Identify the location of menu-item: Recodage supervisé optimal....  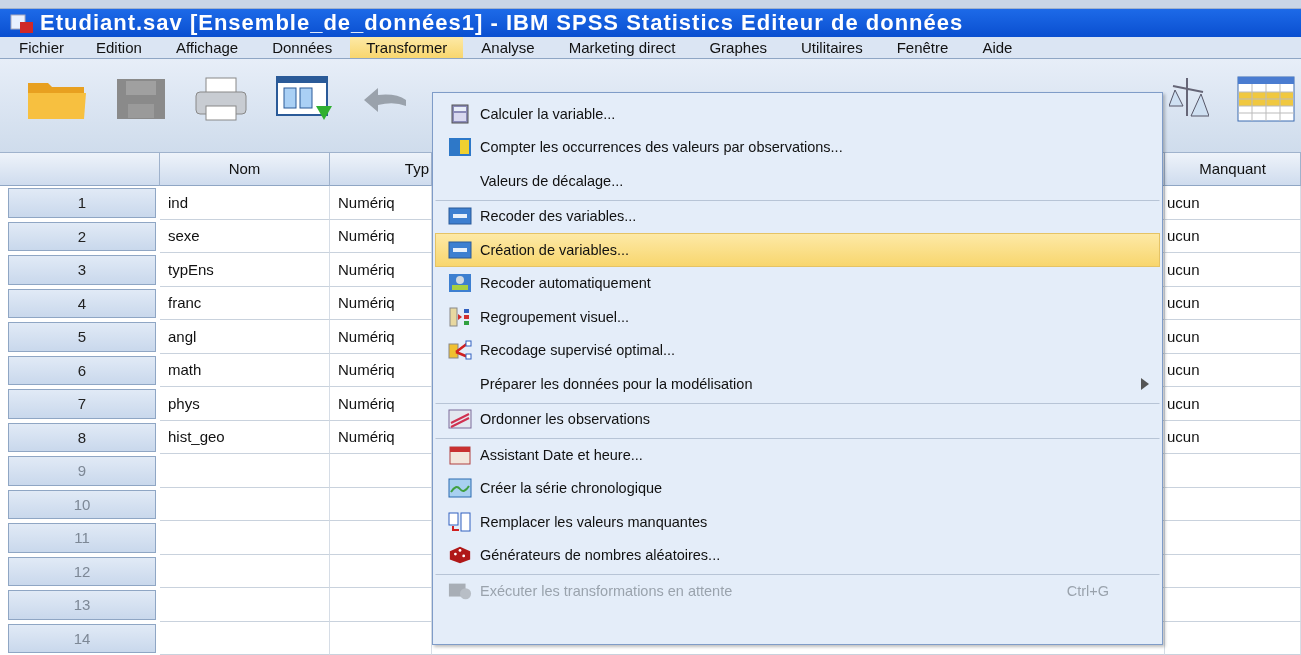
(797, 350).